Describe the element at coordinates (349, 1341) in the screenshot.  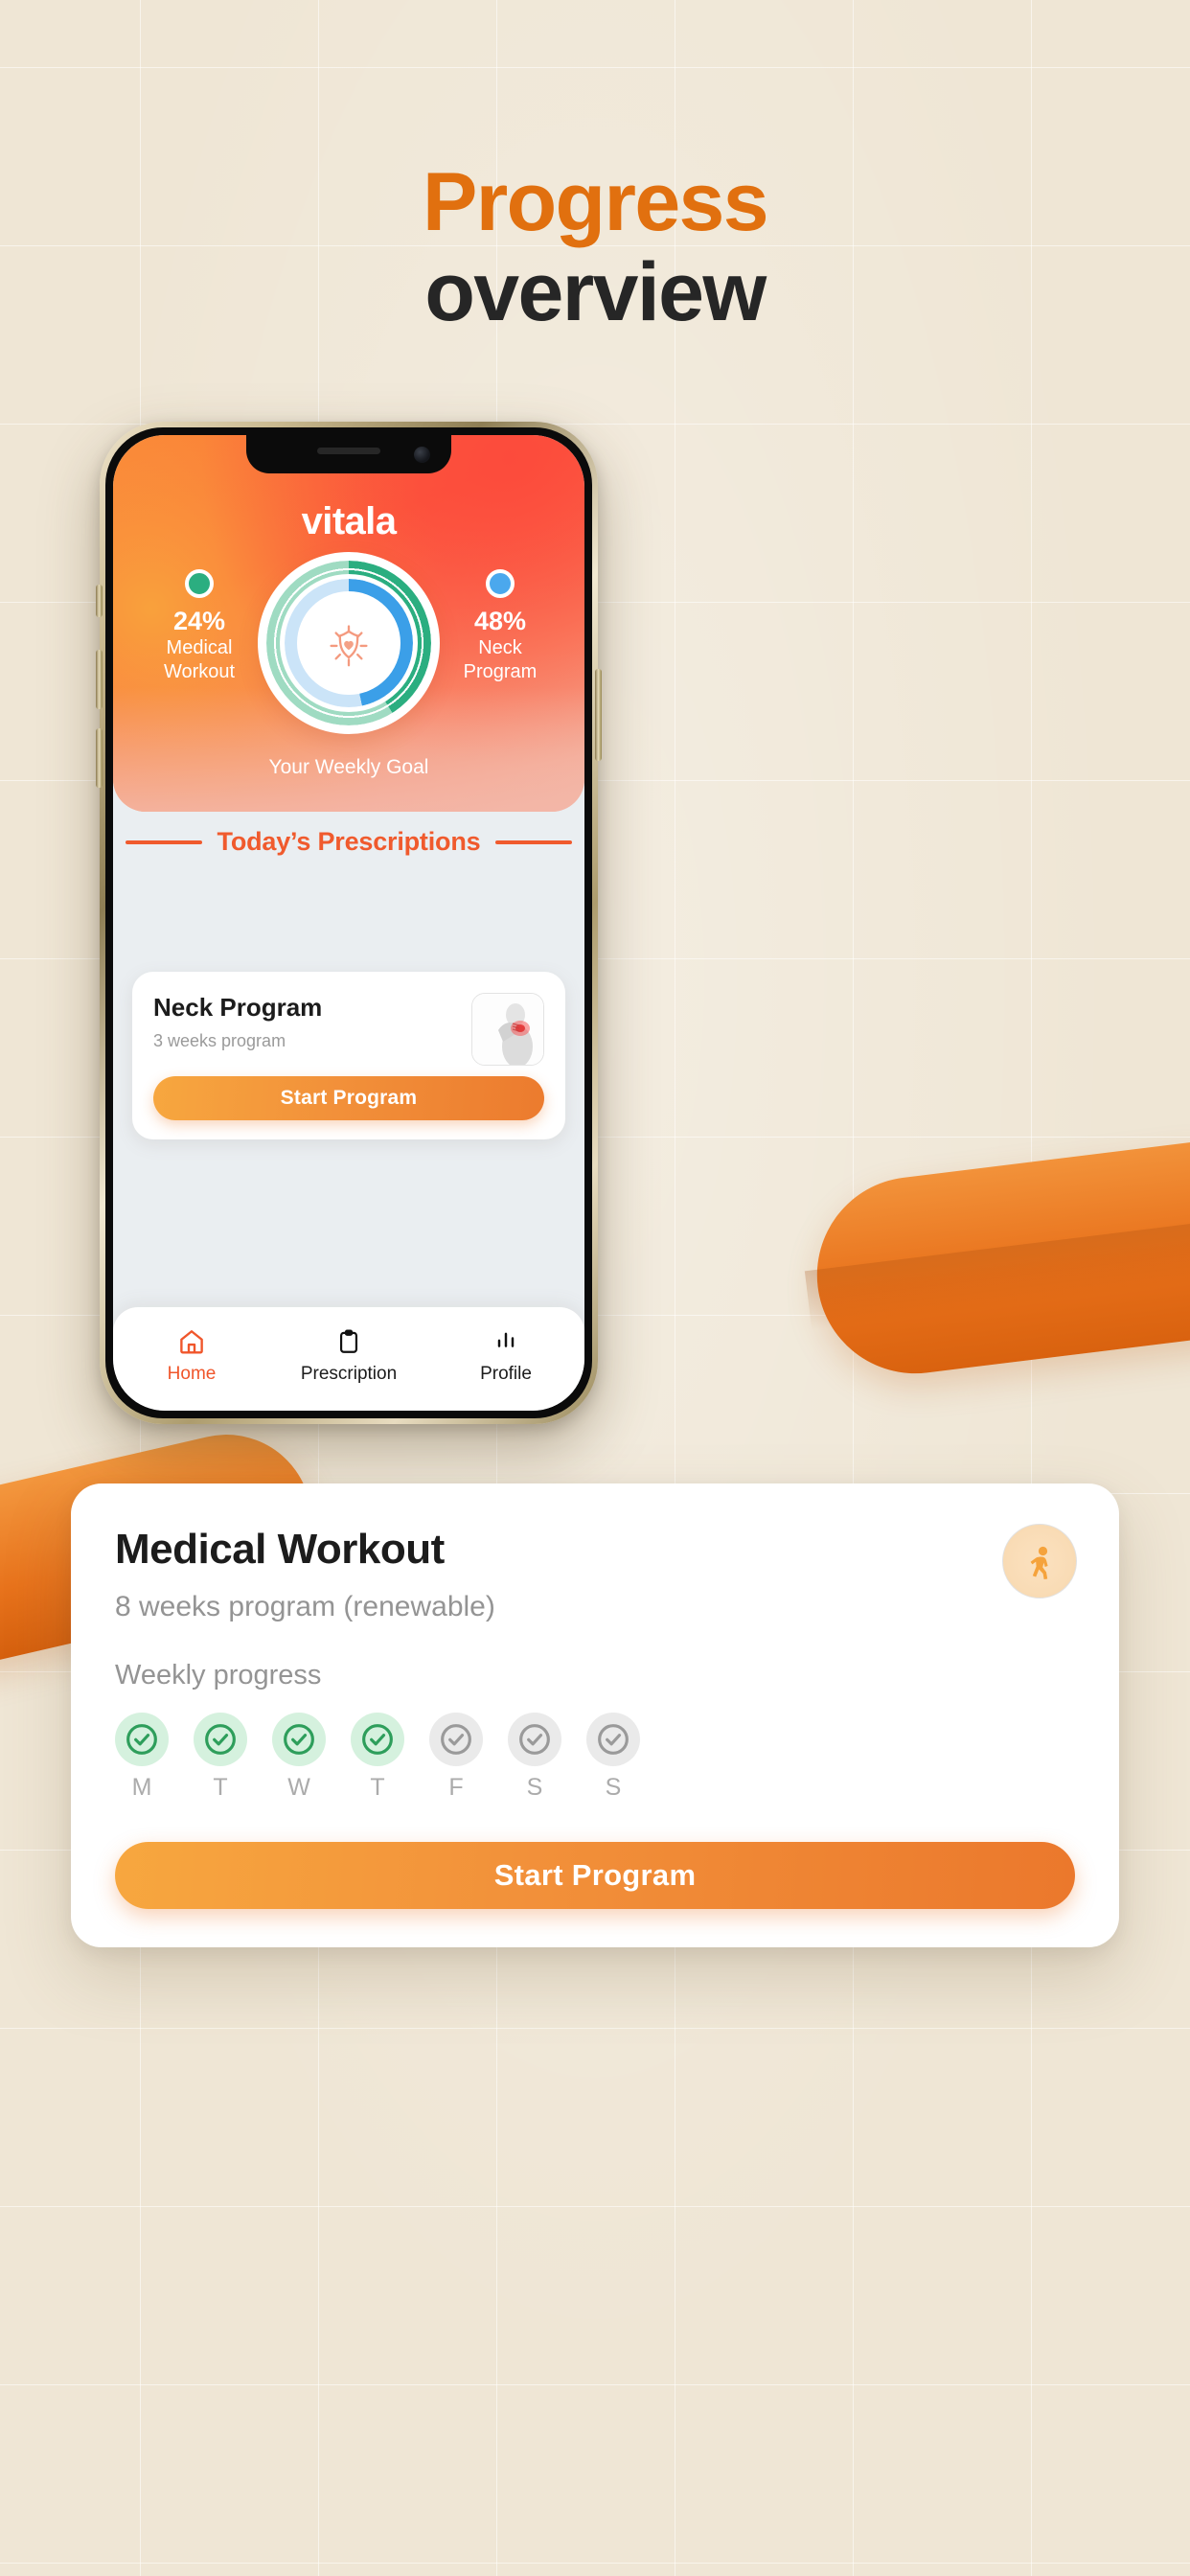
I see `clipboard-icon` at that location.